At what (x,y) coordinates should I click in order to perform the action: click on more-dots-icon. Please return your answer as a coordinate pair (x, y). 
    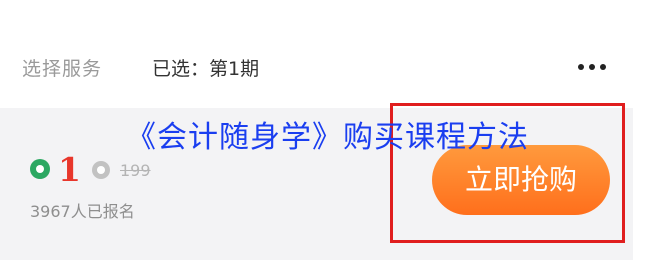
    Looking at the image, I should click on (592, 67).